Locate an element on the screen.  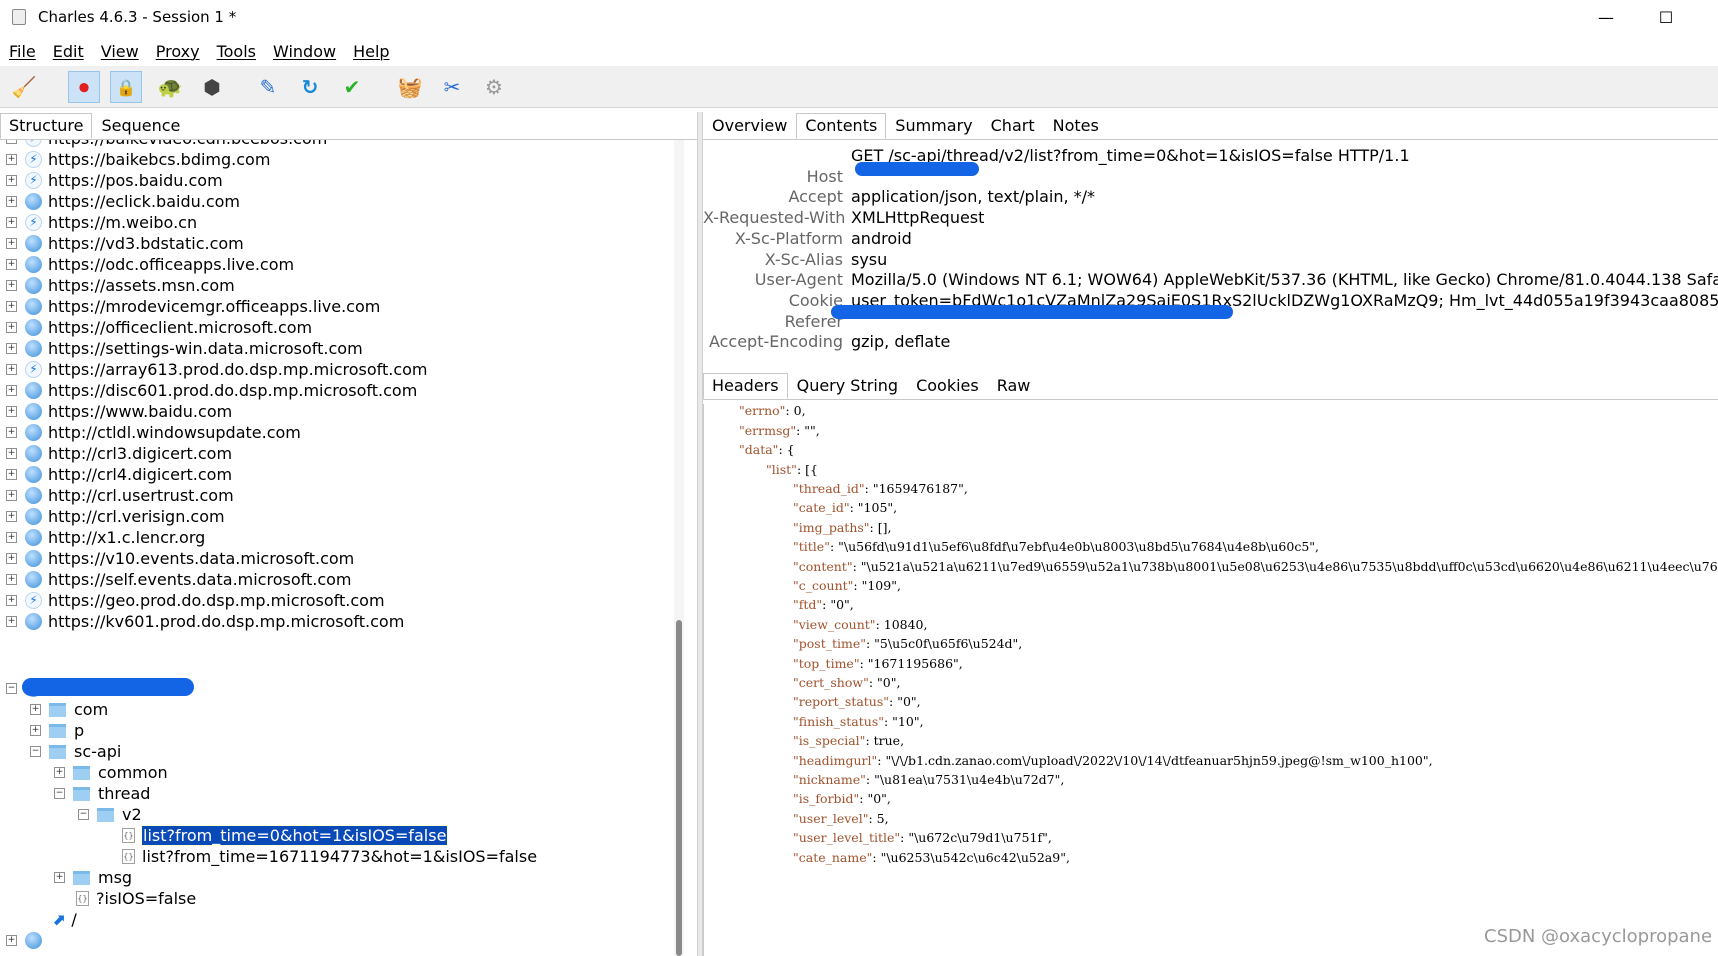
breakpoints-icon: ⬢ is located at coordinates (212, 87).